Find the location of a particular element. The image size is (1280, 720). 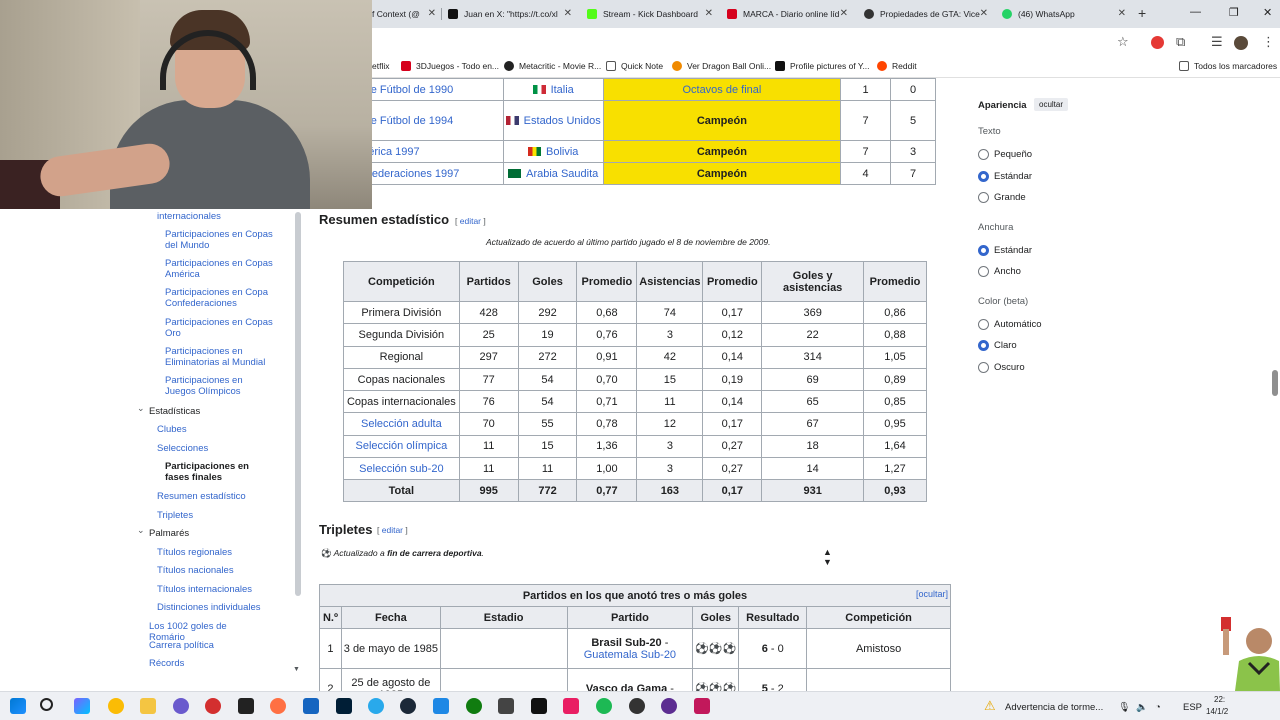

volume-icon: 🔈 is located at coordinates (1142, 707).